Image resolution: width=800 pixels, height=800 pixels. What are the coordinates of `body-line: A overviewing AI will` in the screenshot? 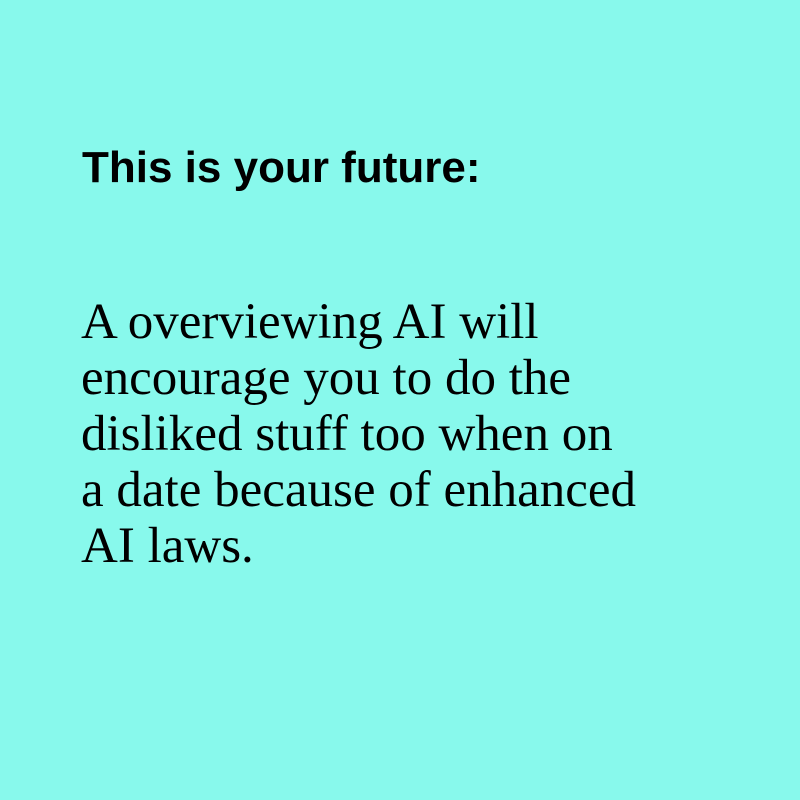 It's located at (310, 322).